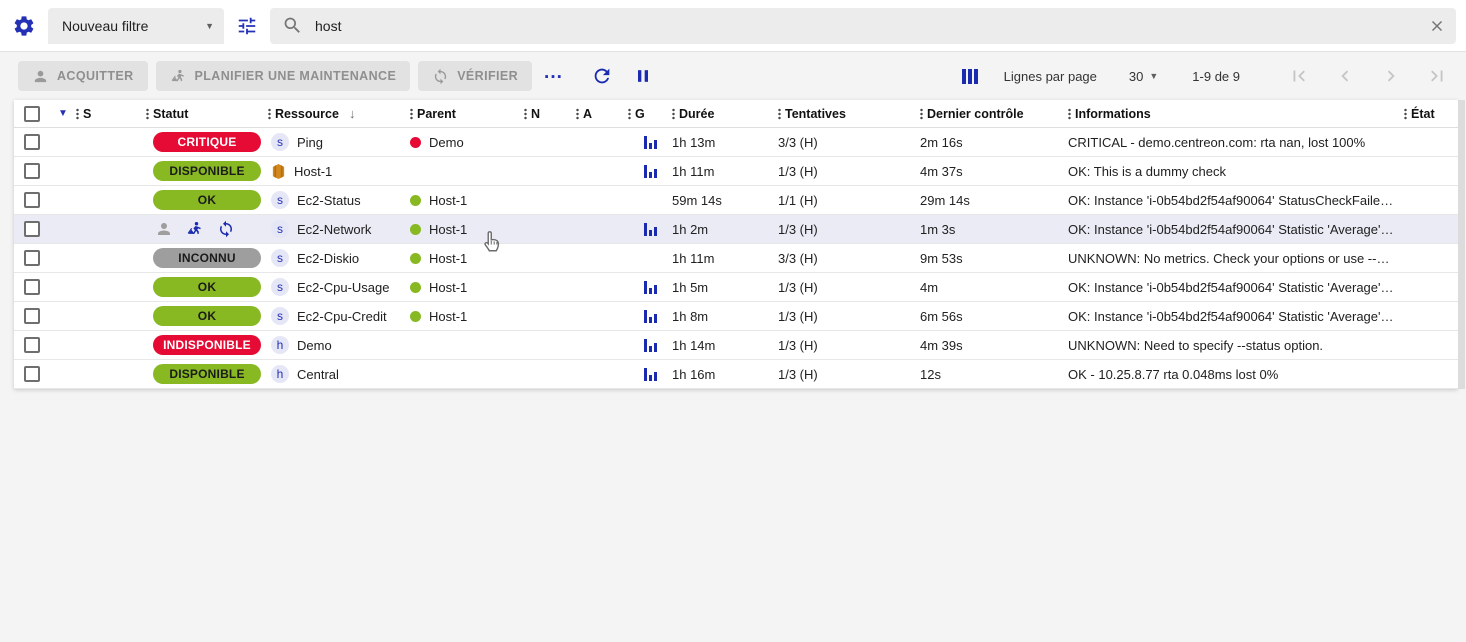  Describe the element at coordinates (63, 113) in the screenshot. I see `expand-all-caret-icon: ▼` at that location.